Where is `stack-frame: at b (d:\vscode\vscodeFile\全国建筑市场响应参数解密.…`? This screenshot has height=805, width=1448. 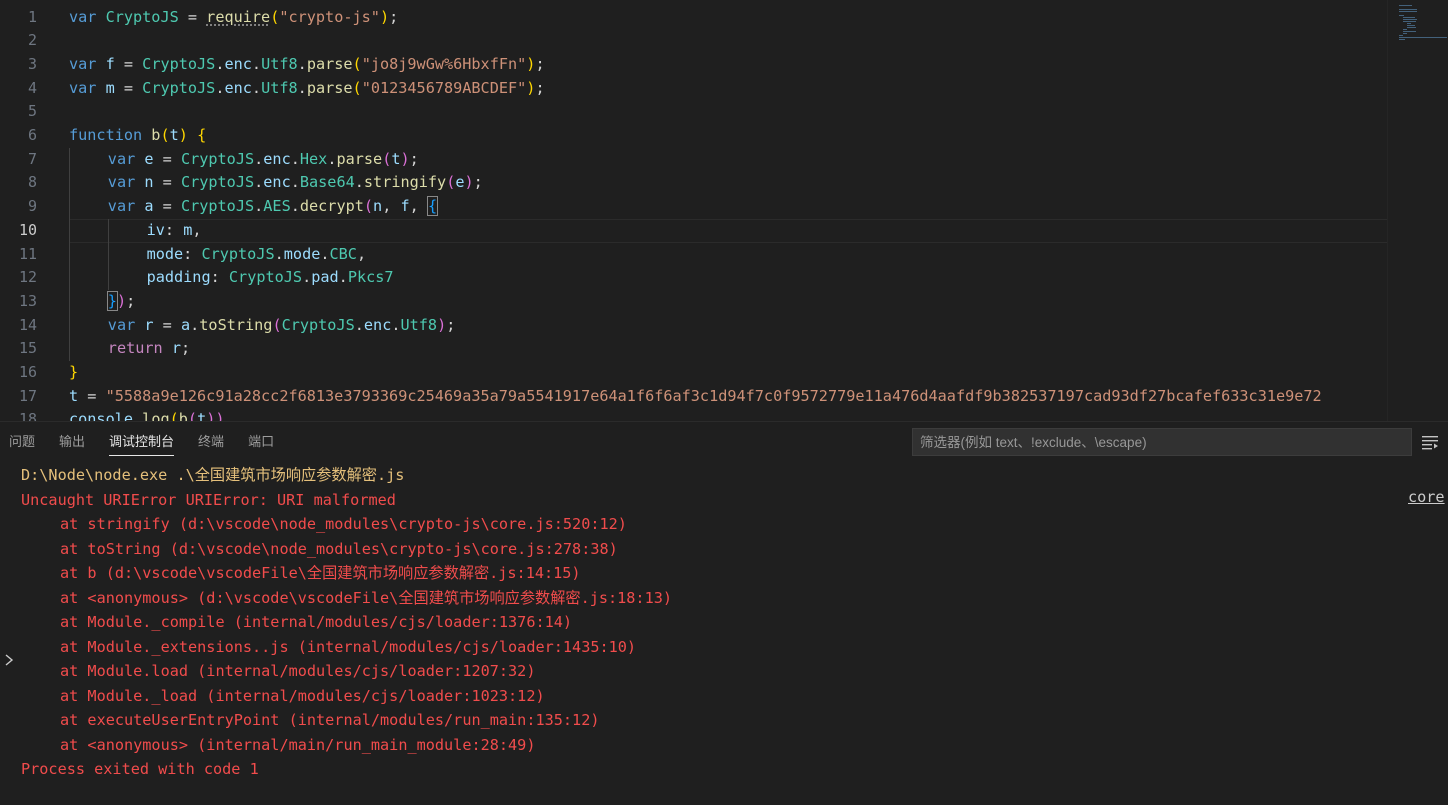 stack-frame: at b (d:\vscode\vscodeFile\全国建筑市场响应参数解密.… is located at coordinates (320, 573).